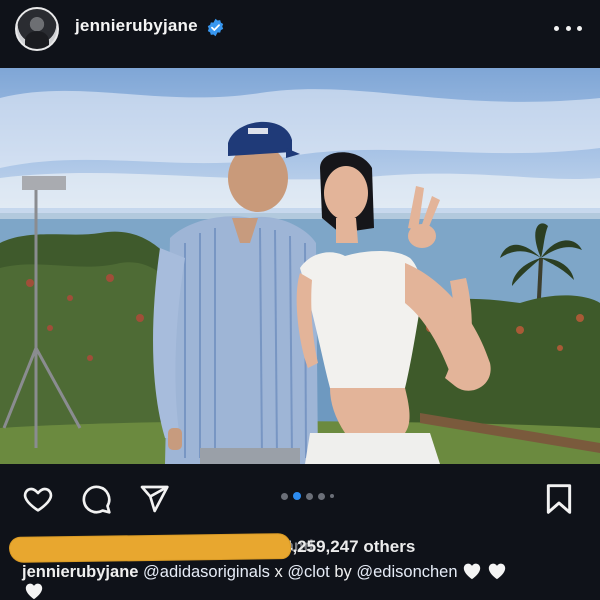 Image resolution: width=600 pixels, height=600 pixels. Describe the element at coordinates (206, 572) in the screenshot. I see `caption-mention-adidasoriginals: @adidasoriginals` at that location.